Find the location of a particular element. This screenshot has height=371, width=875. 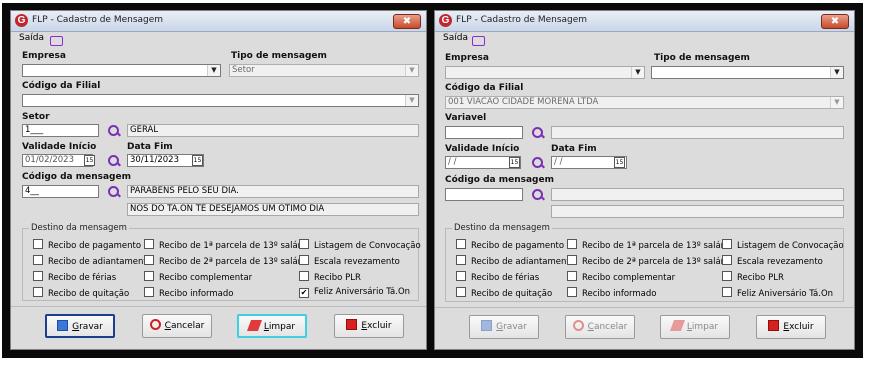

button-bar is located at coordinates (644, 308).